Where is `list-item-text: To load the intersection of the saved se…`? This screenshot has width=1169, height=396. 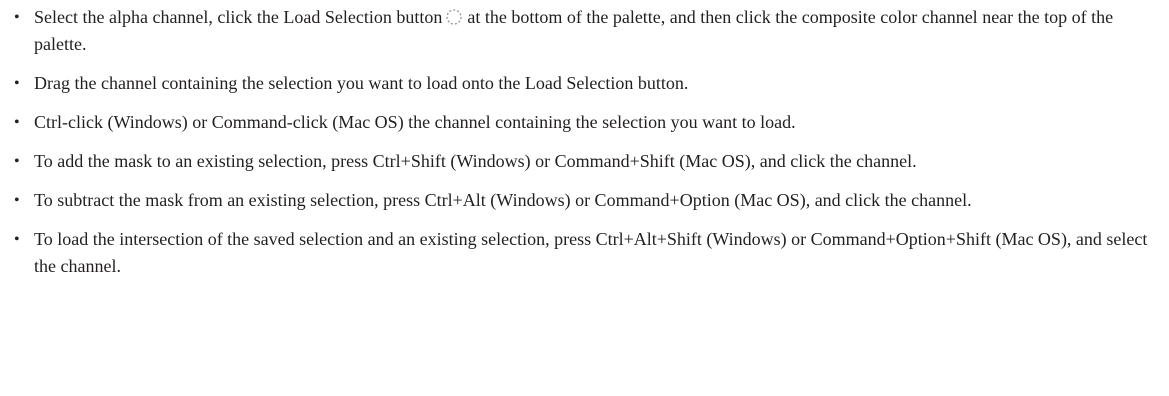
list-item-text: To load the intersection of the saved se… is located at coordinates (591, 252).